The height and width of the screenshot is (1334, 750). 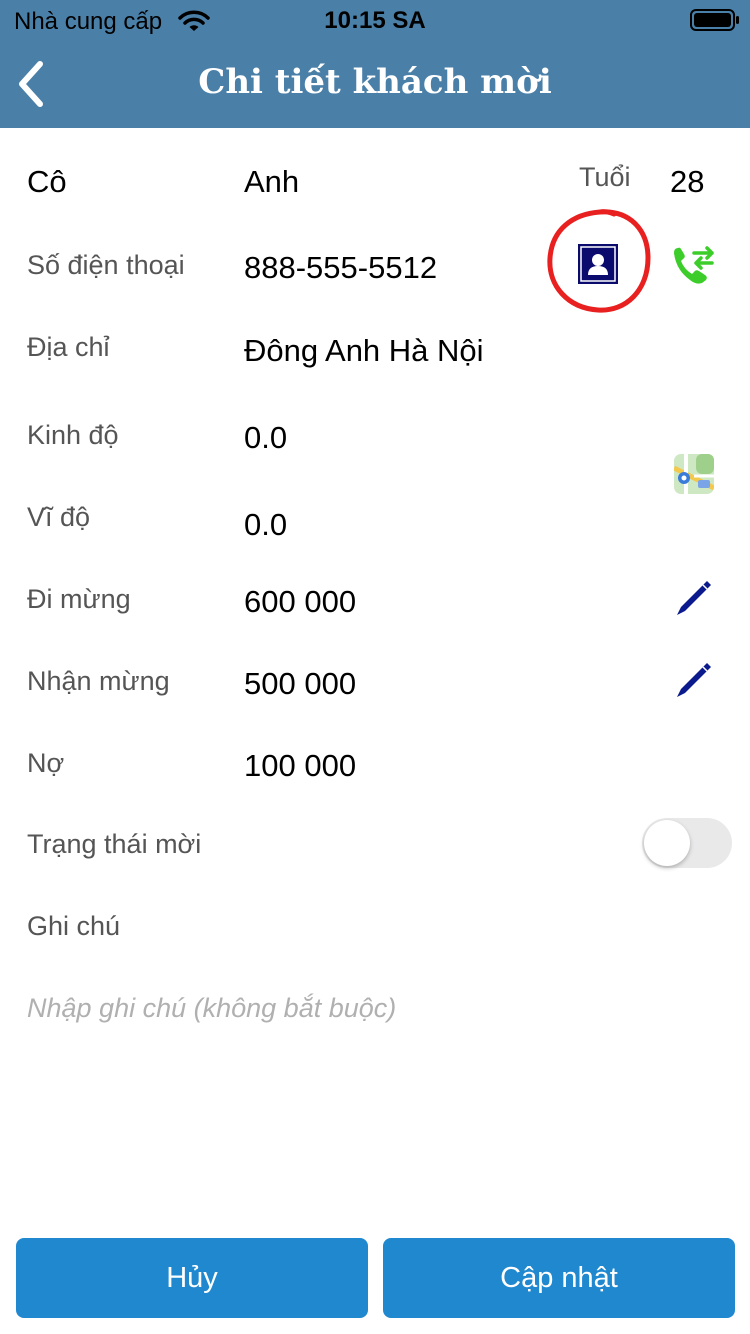 I want to click on gift-received-label: Nhận mừng, so click(x=98, y=681).